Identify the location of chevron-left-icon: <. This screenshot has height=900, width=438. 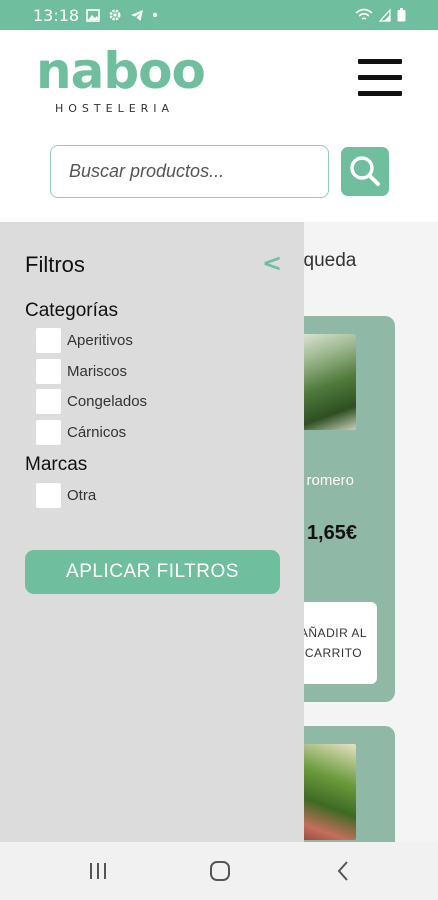
(273, 263).